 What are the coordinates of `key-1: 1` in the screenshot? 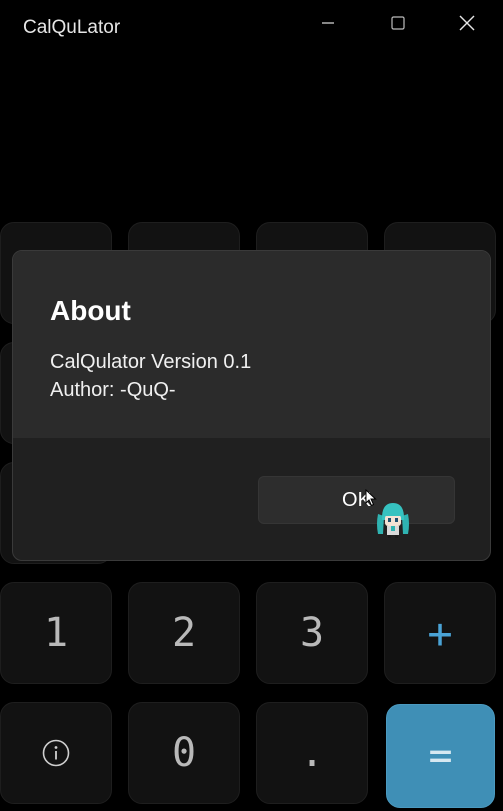 It's located at (56, 633).